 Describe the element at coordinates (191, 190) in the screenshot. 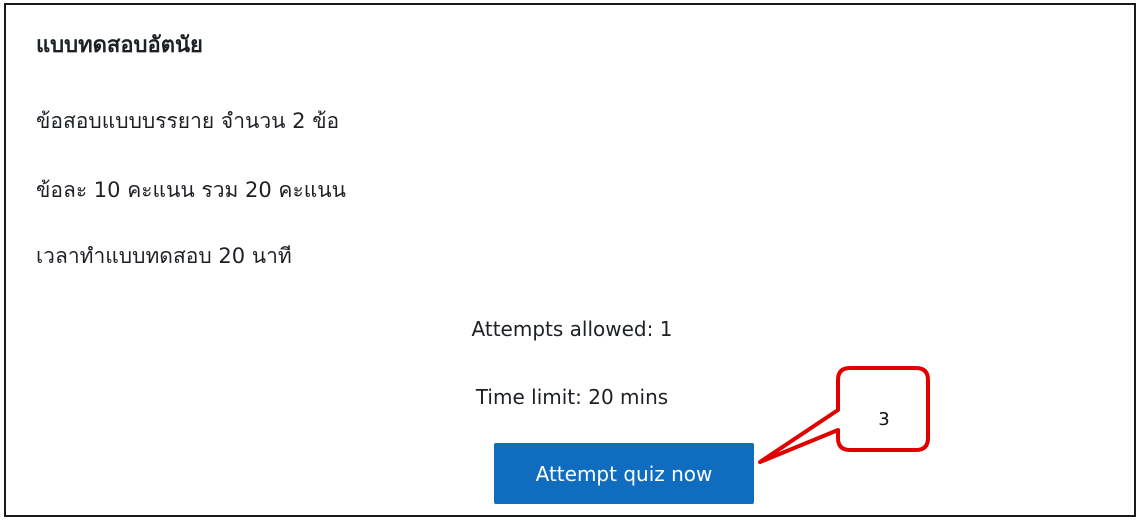

I see `quiz-description-line: ข้อละ 10 คะแนน รวม 20 คะแนน` at that location.